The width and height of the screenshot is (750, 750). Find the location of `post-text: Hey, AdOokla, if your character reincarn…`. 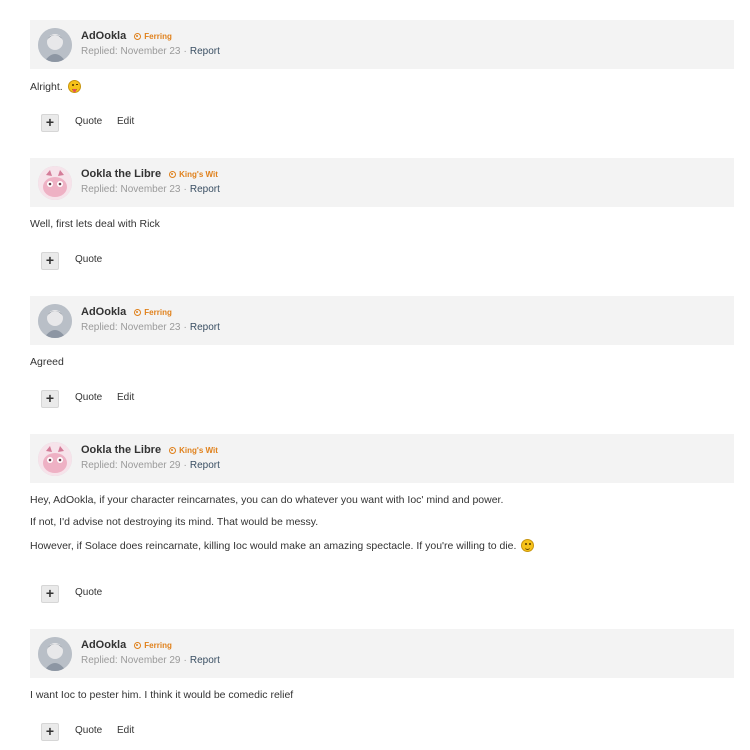

post-text: Hey, AdOokla, if your character reincarn… is located at coordinates (267, 499).